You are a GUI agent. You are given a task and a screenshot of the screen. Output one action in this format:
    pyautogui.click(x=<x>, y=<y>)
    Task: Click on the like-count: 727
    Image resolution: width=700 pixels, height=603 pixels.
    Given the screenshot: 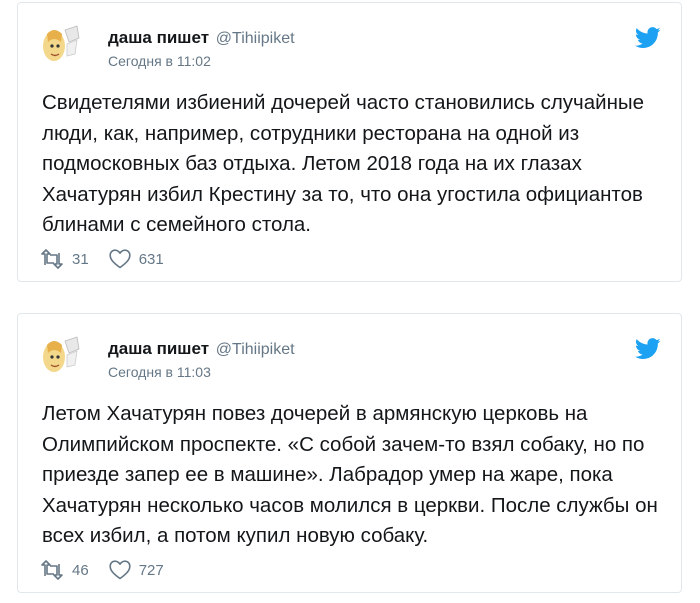 What is the action you would take?
    pyautogui.click(x=151, y=570)
    